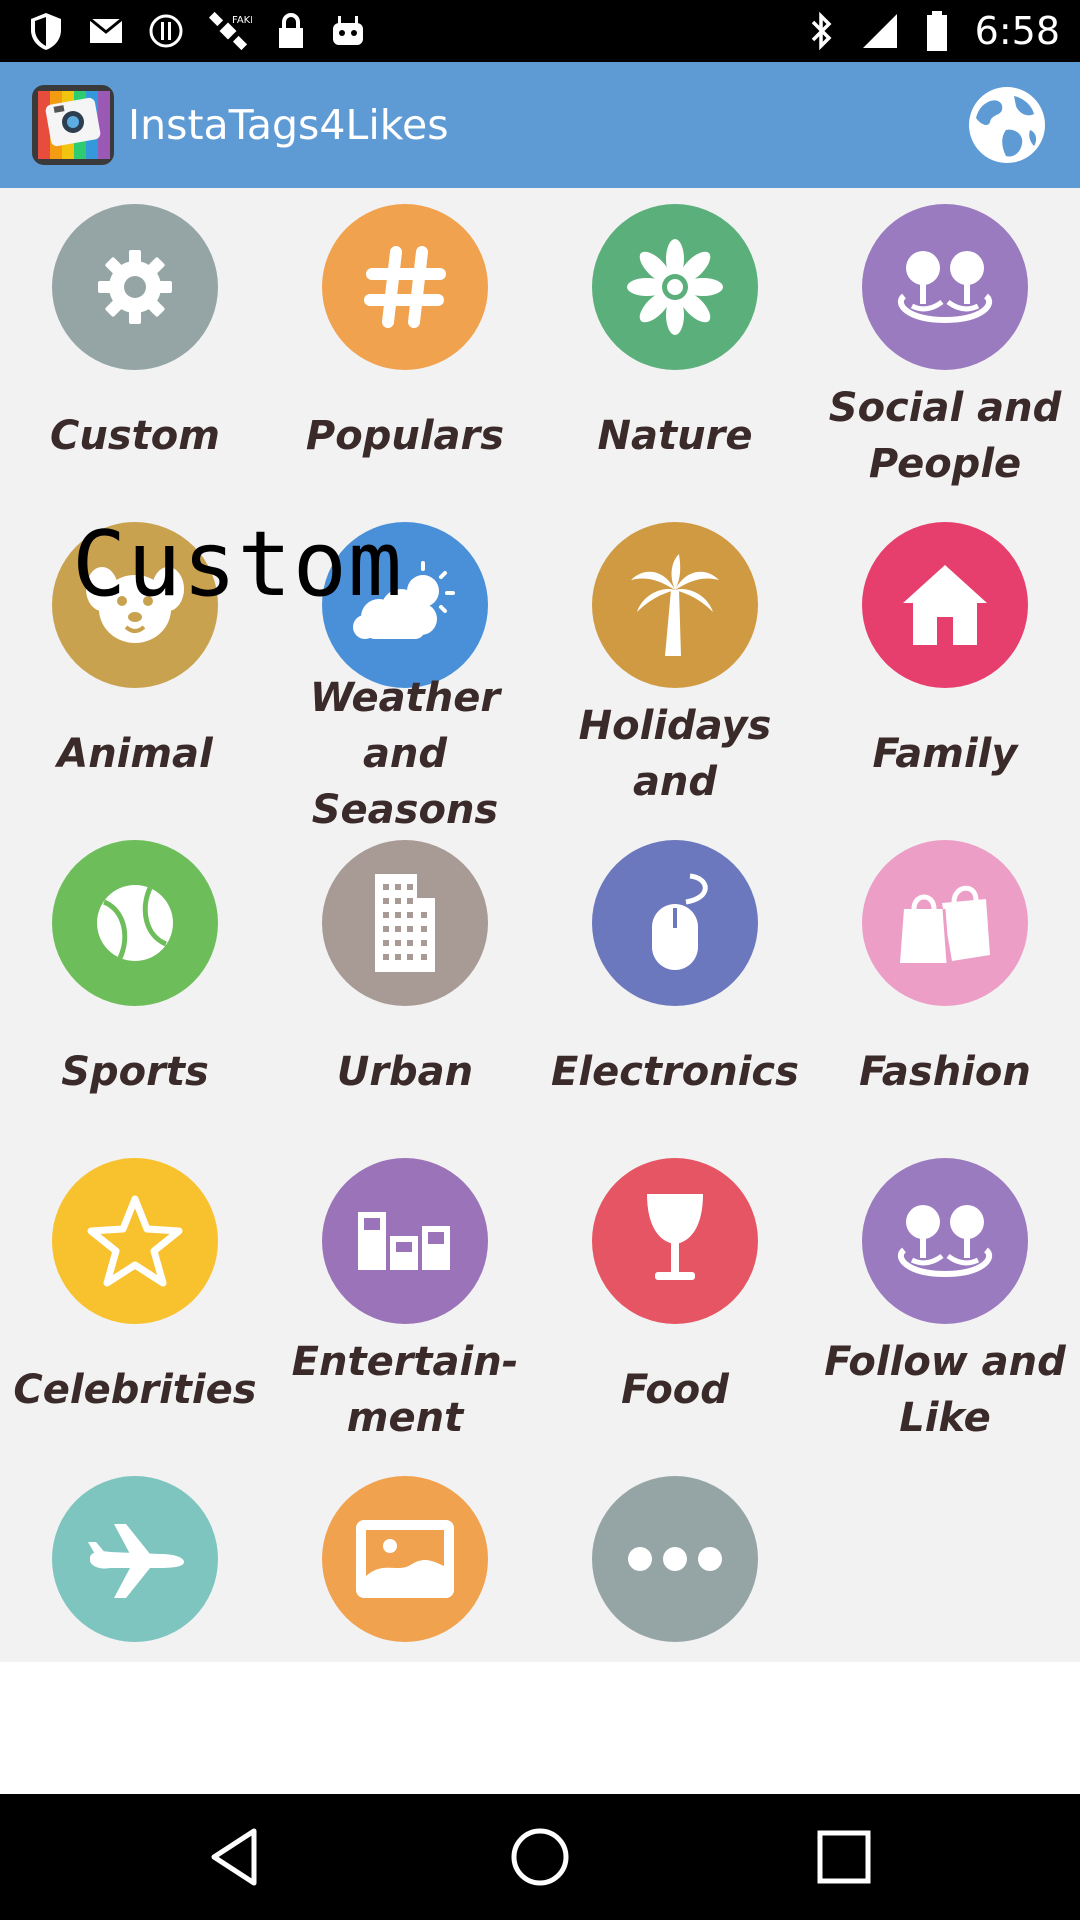 This screenshot has width=1080, height=1920. Describe the element at coordinates (348, 31) in the screenshot. I see `robot-icon` at that location.